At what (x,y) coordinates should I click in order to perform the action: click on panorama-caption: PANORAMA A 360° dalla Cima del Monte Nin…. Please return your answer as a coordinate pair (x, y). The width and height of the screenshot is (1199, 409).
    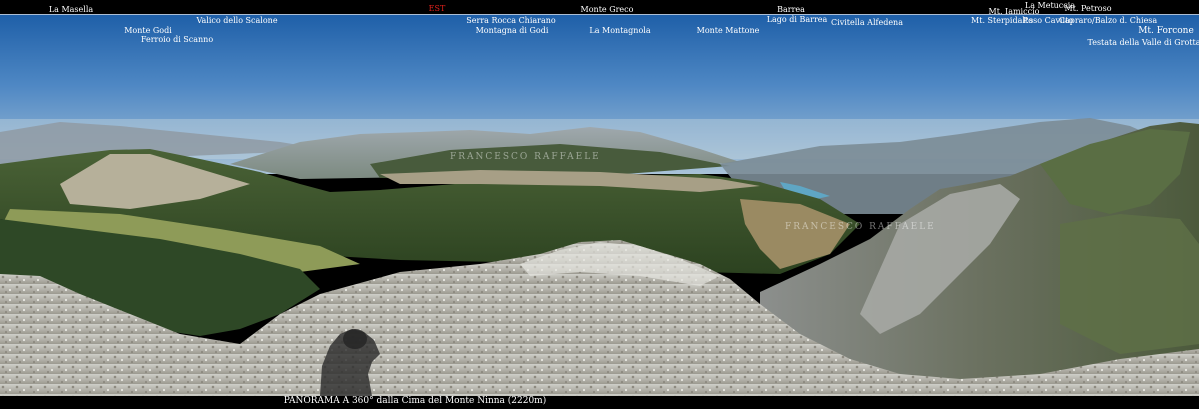
    Looking at the image, I should click on (415, 401).